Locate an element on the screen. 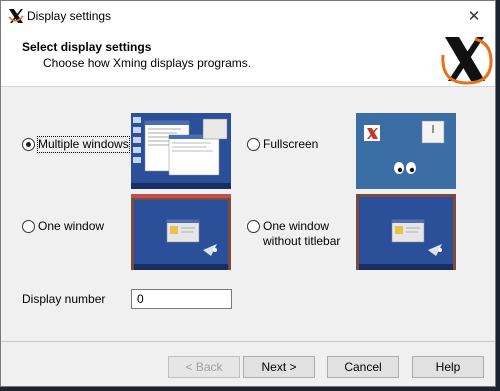  fullscreen-radio: Fullscreen is located at coordinates (282, 144).